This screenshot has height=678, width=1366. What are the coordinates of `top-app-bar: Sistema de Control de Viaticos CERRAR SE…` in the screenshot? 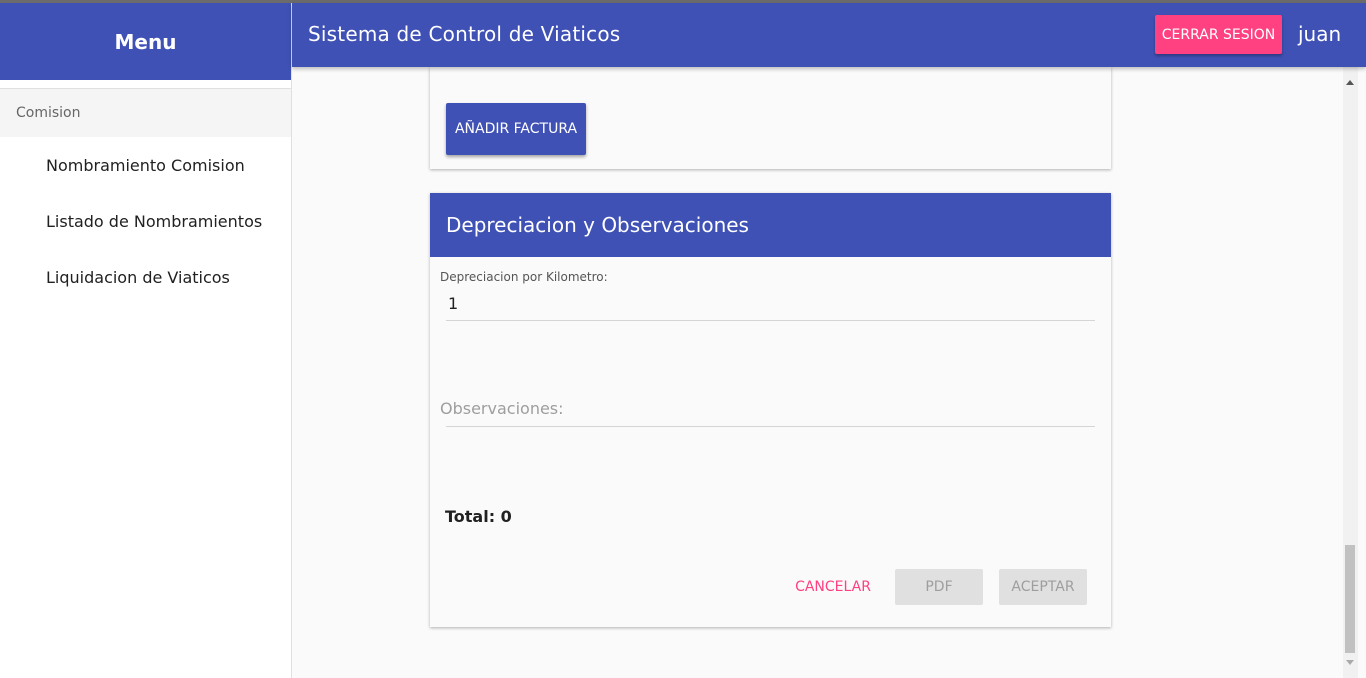 It's located at (829, 35).